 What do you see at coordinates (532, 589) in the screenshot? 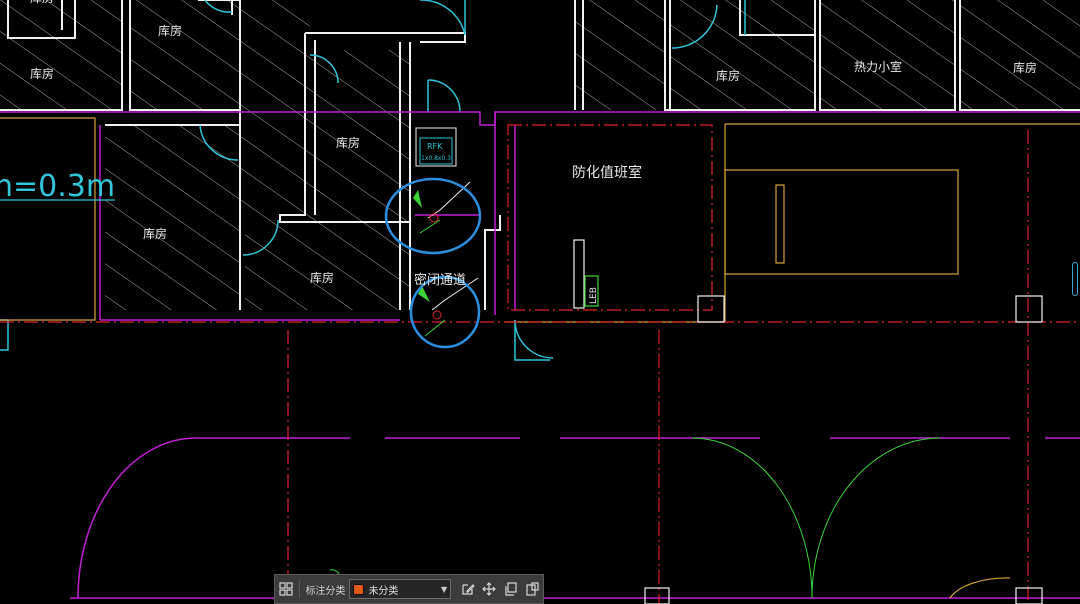
I see `paste-icon` at bounding box center [532, 589].